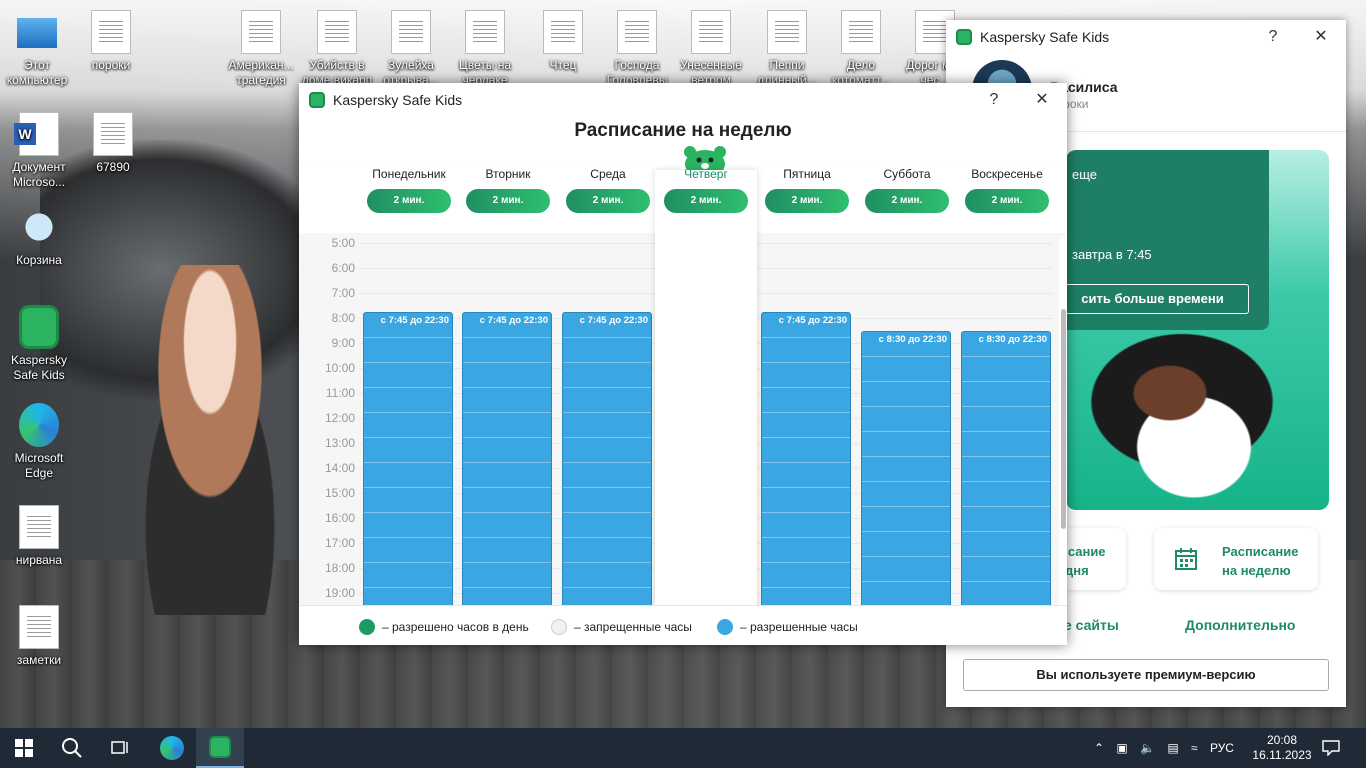 The height and width of the screenshot is (768, 1366). I want to click on taskbar-edge, so click(172, 748).